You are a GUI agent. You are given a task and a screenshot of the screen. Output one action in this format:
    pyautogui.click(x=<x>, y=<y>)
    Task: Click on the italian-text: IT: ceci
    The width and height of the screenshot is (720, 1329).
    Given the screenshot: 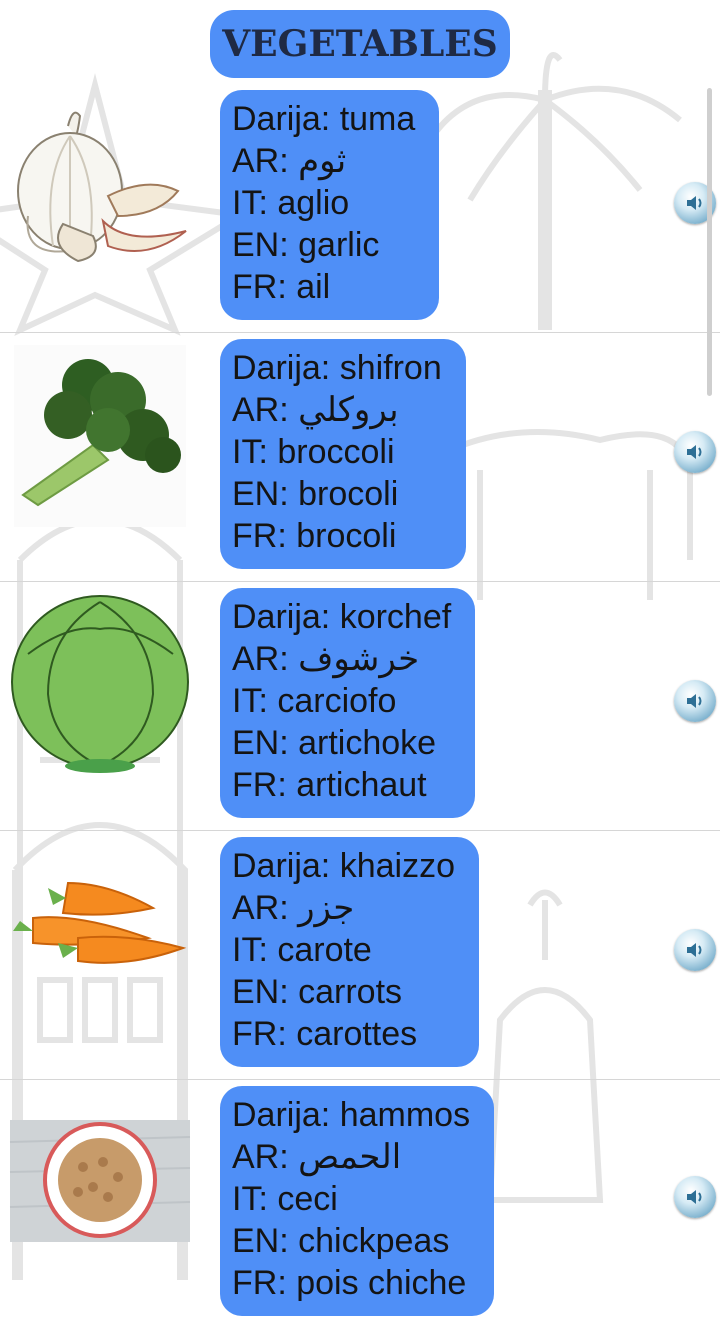 What is the action you would take?
    pyautogui.click(x=285, y=1199)
    